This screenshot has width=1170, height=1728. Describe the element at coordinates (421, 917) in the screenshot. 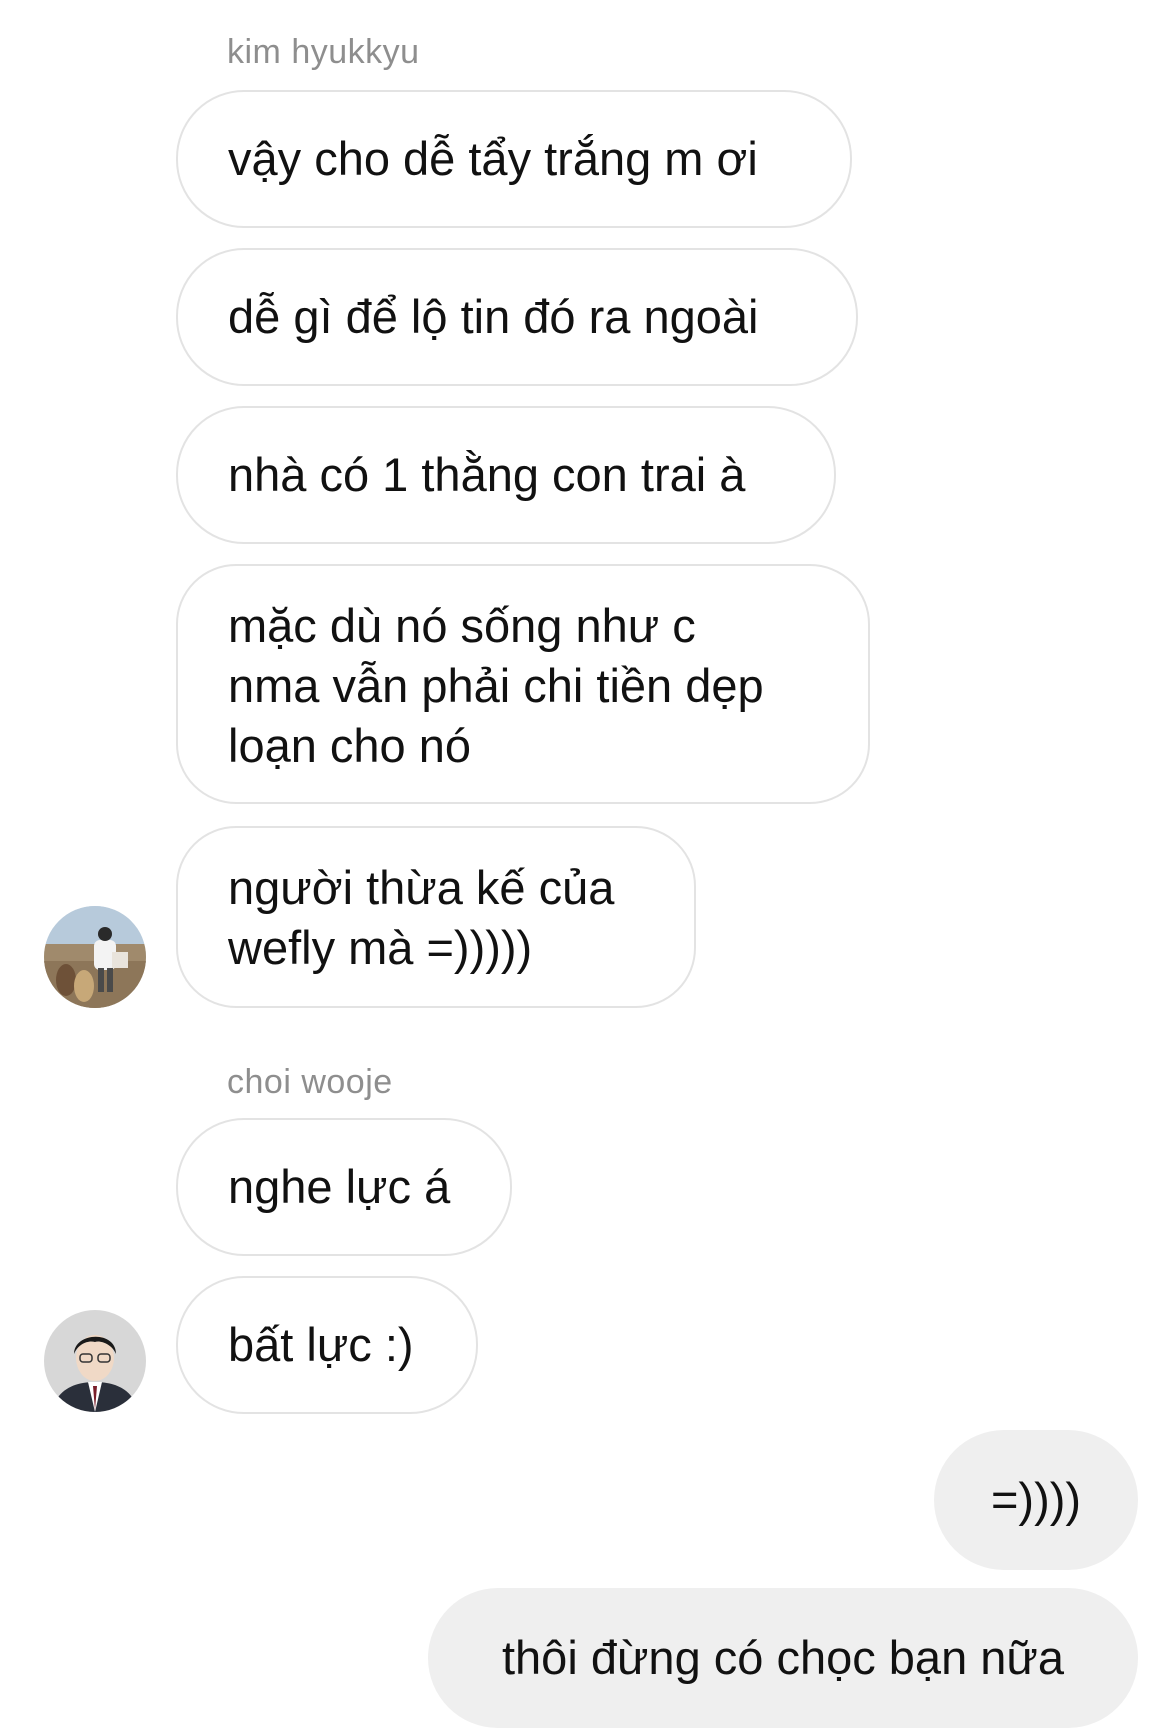

I see `message-text: người thừa kế của wefly mà =)))))` at that location.